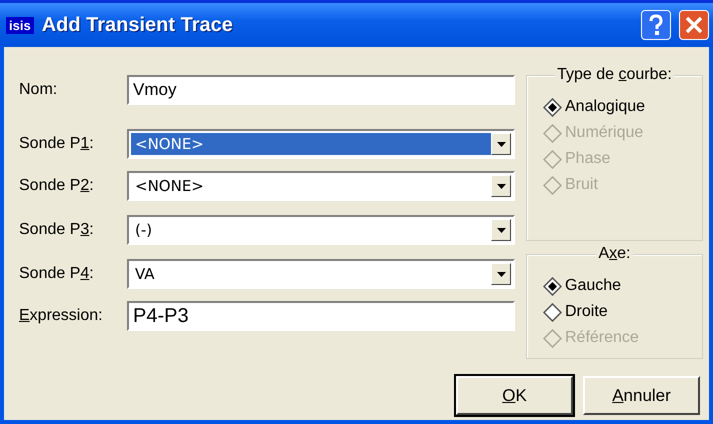 The height and width of the screenshot is (424, 713). Describe the element at coordinates (321, 316) in the screenshot. I see `text-field: P4-P3` at that location.